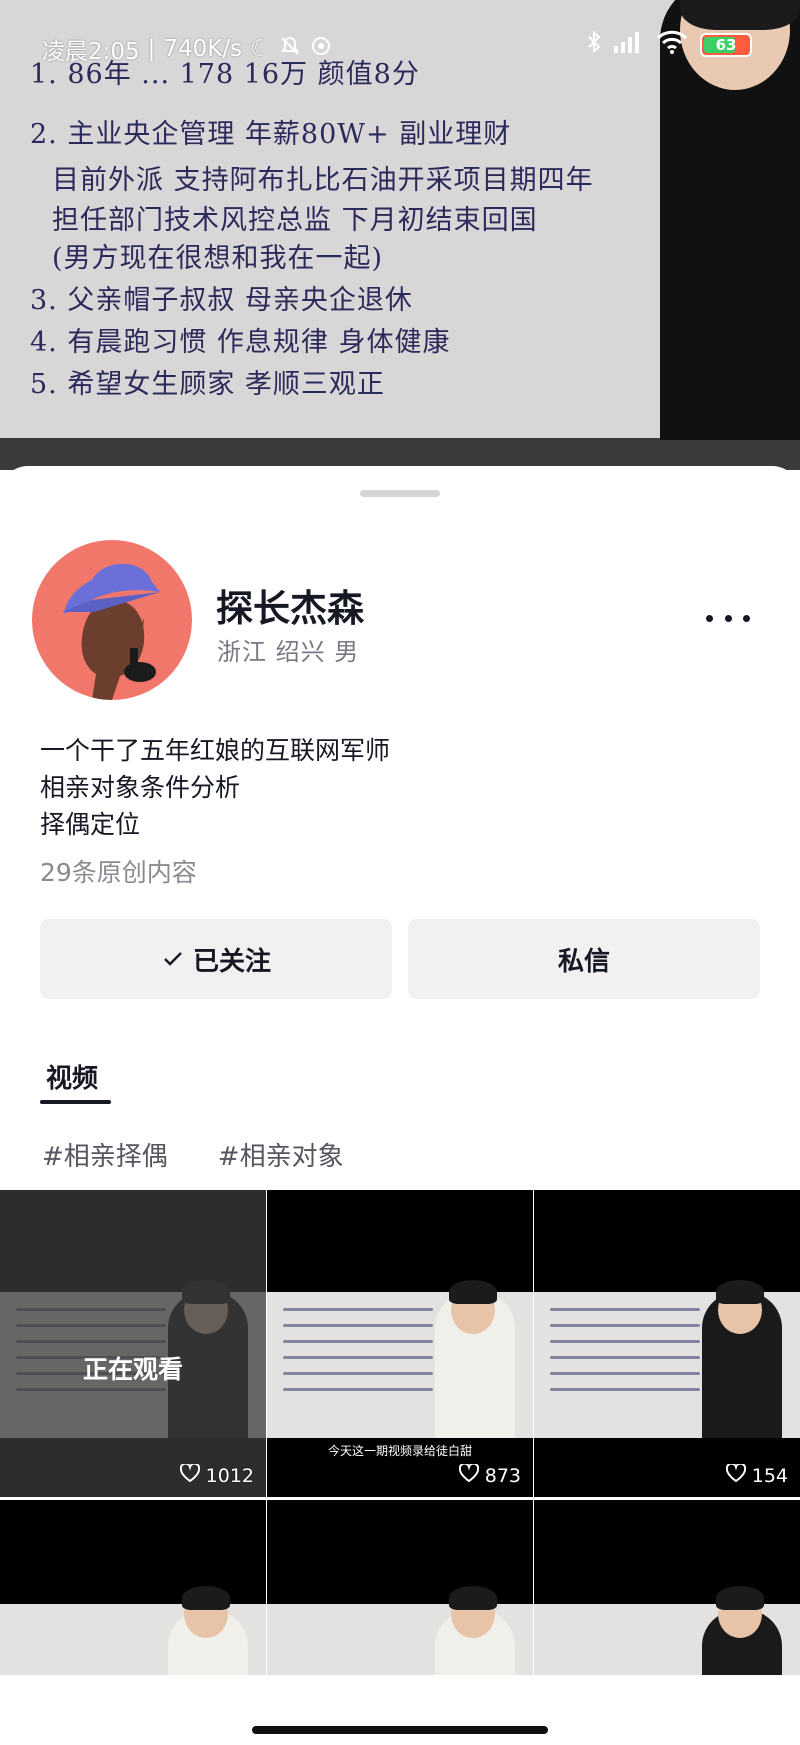  I want to click on whiteboard-line: 4. 有晨跑习惯 作息规律 身体健康, so click(240, 342).